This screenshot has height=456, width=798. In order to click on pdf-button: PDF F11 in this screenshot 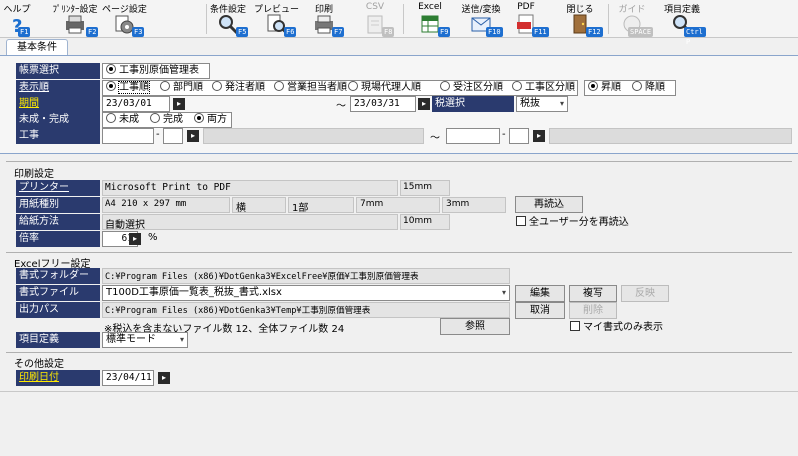, I will do `click(527, 19)`.